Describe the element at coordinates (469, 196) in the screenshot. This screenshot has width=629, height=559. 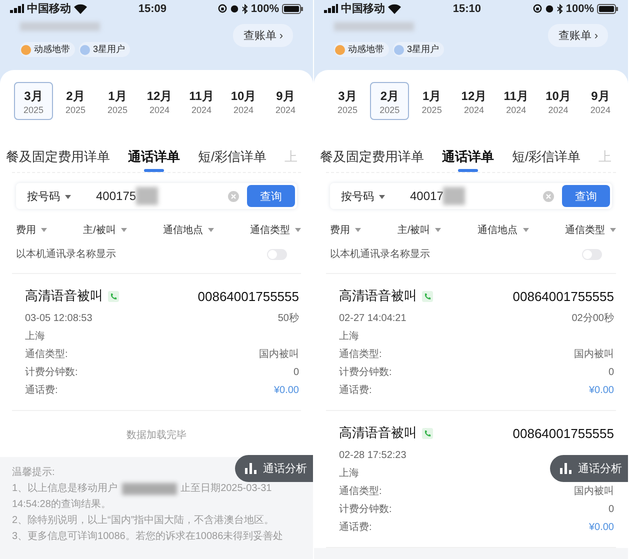
I see `number-input-field: 40017` at that location.